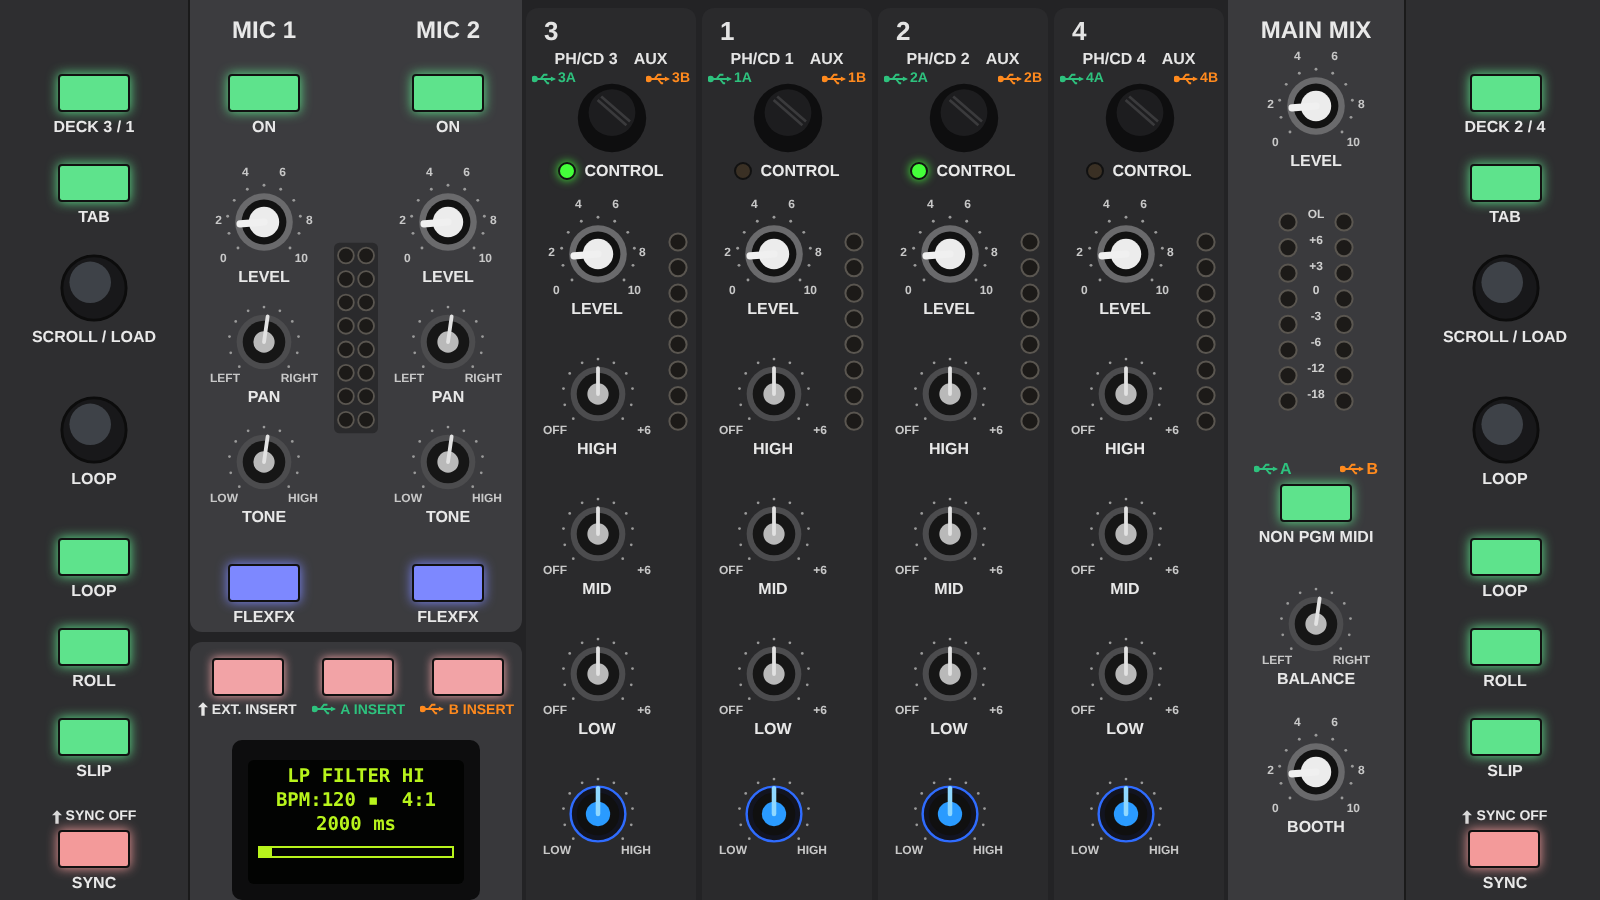  I want to click on channel-number: 4, so click(1079, 31).